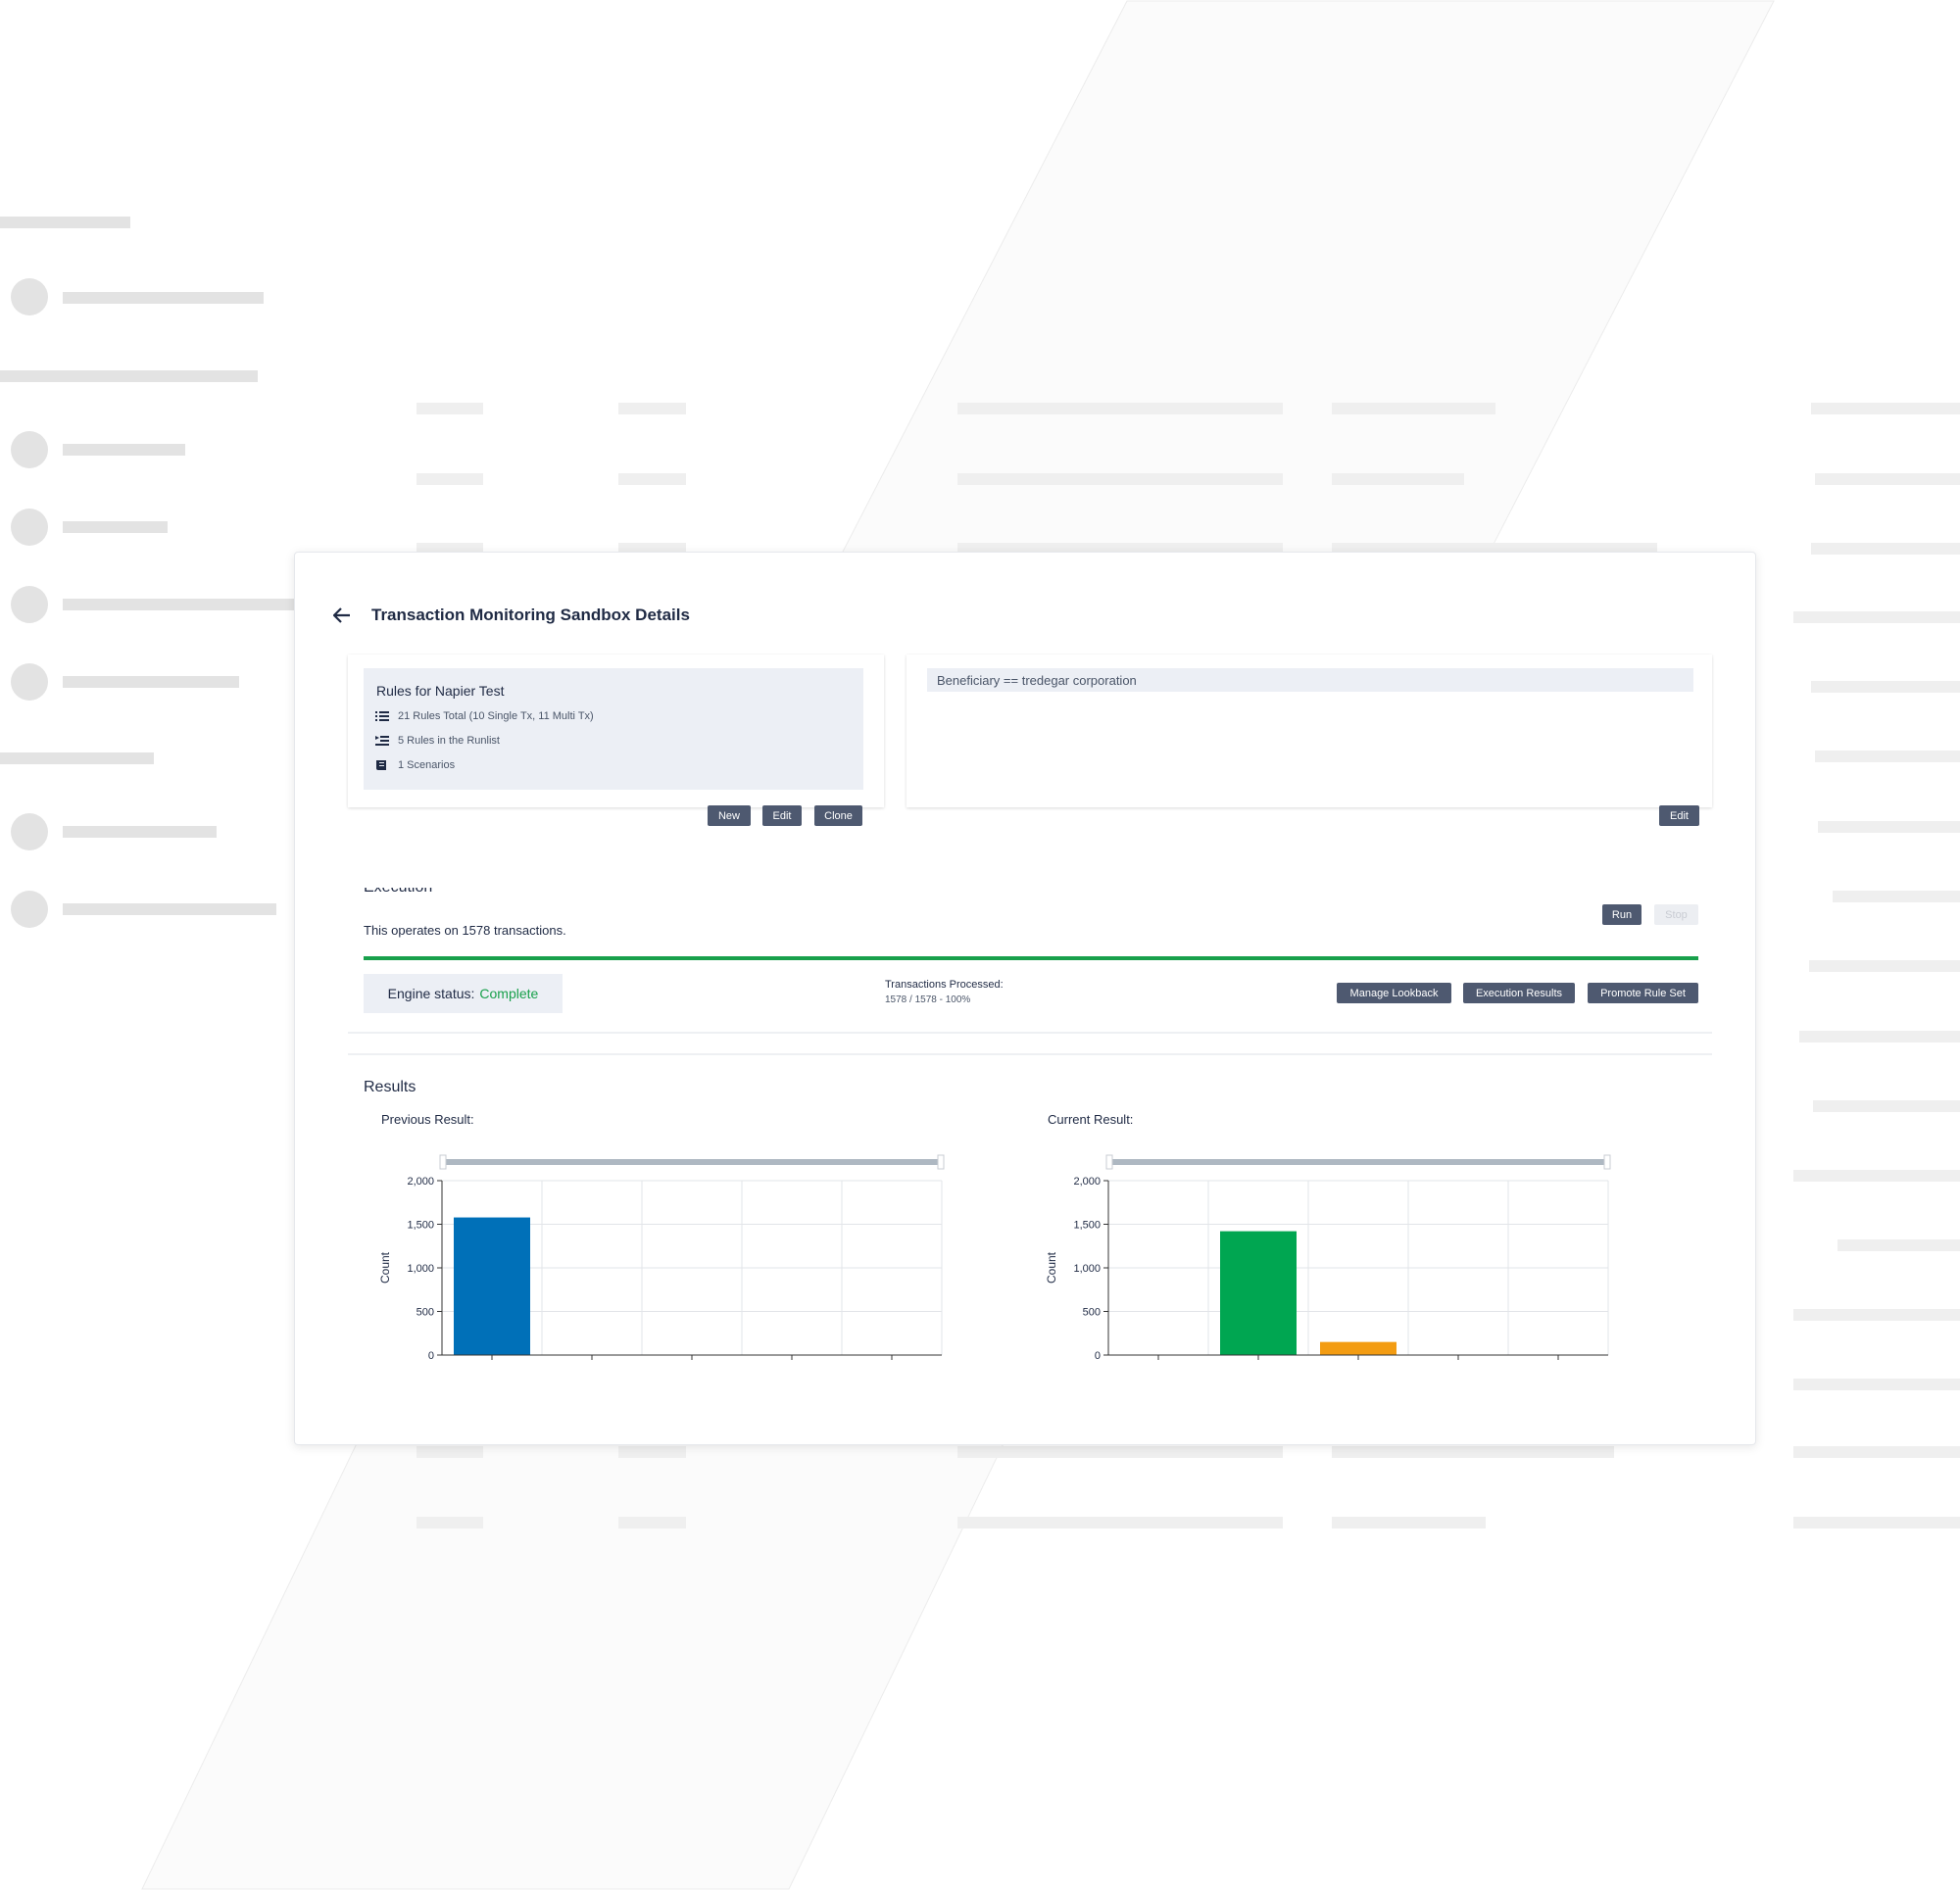 Image resolution: width=1960 pixels, height=1891 pixels. Describe the element at coordinates (928, 999) in the screenshot. I see `transactions-processed-value: 1578 / 1578 - 100%` at that location.